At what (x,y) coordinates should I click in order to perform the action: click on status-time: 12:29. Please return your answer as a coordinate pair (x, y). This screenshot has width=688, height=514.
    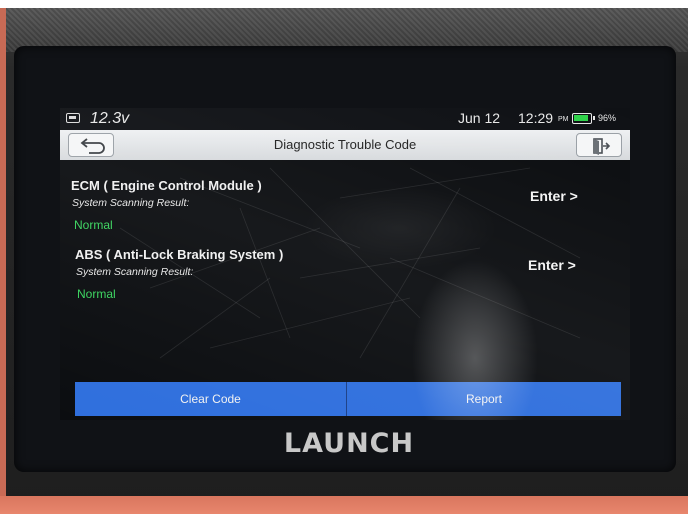
    Looking at the image, I should click on (536, 118).